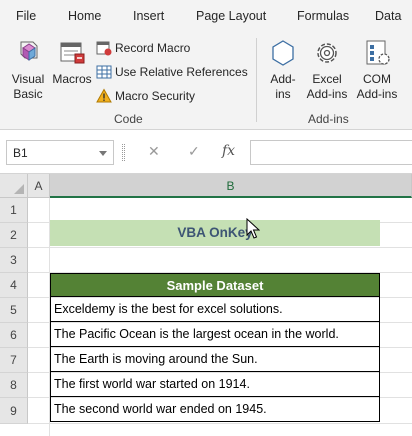 Image resolution: width=412 pixels, height=436 pixels. What do you see at coordinates (327, 53) in the screenshot?
I see `gear-icon` at bounding box center [327, 53].